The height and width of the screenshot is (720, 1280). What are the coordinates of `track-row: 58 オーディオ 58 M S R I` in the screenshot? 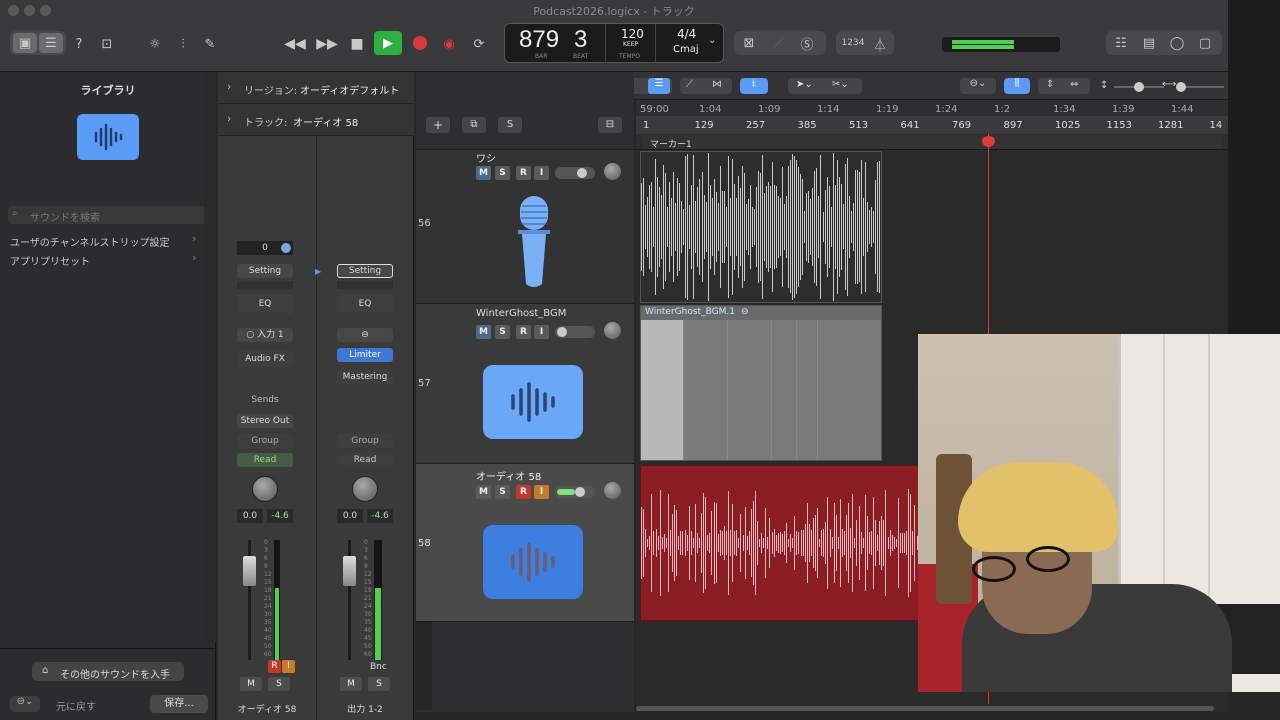 It's located at (525, 543).